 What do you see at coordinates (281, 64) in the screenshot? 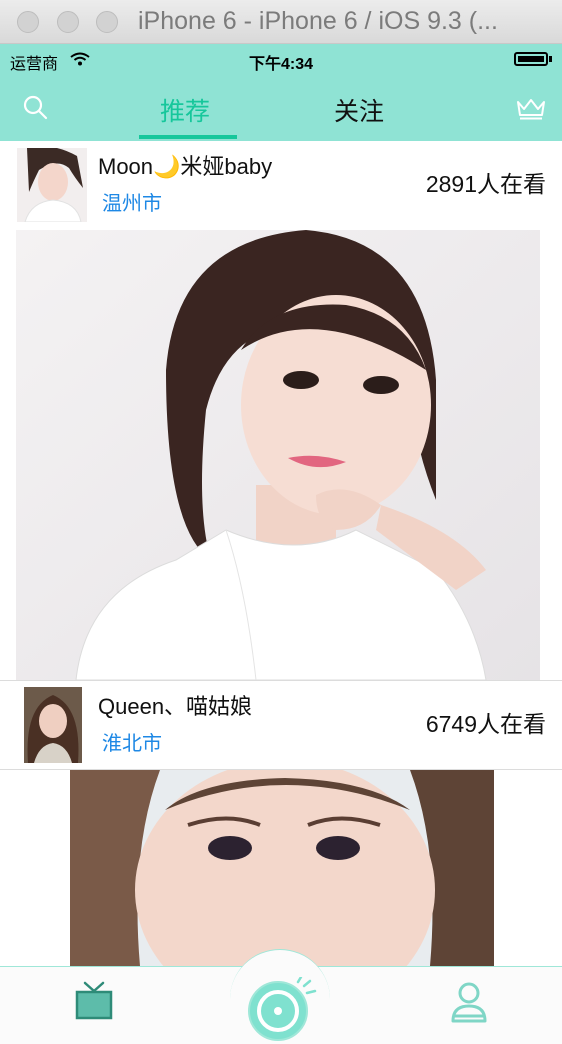
I see `status-time: 下午4:34` at bounding box center [281, 64].